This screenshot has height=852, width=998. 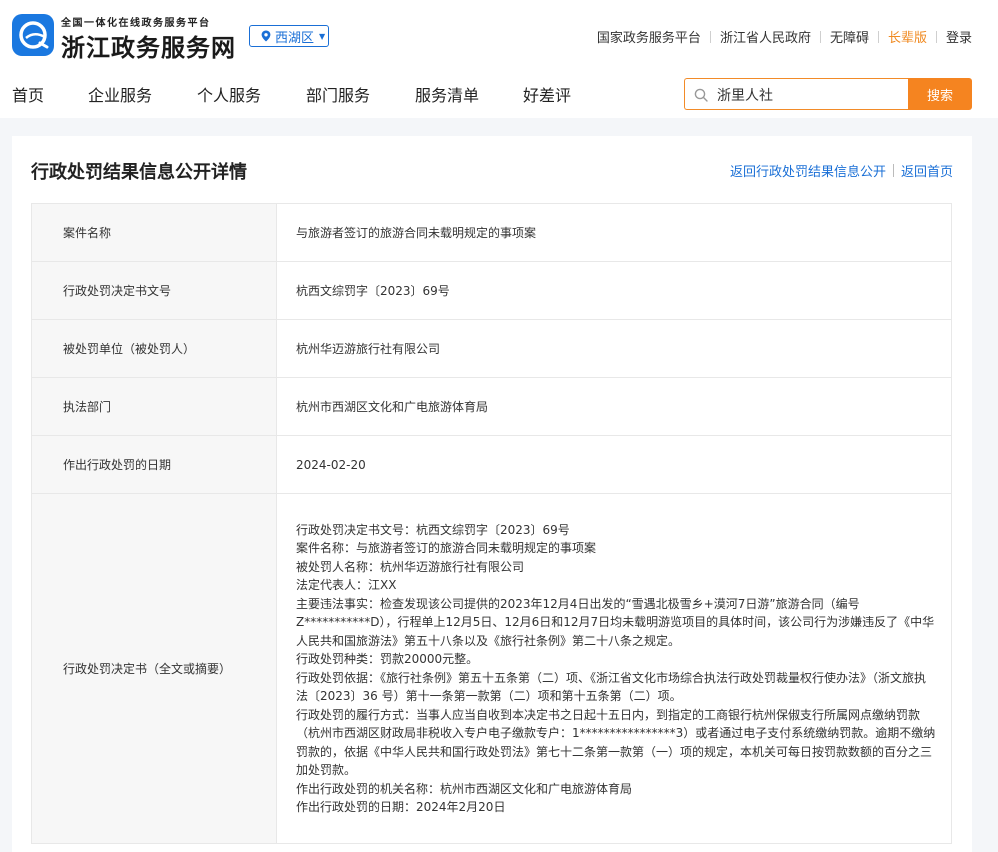 What do you see at coordinates (765, 36) in the screenshot?
I see `link-provincial-government: 浙江省人民政府` at bounding box center [765, 36].